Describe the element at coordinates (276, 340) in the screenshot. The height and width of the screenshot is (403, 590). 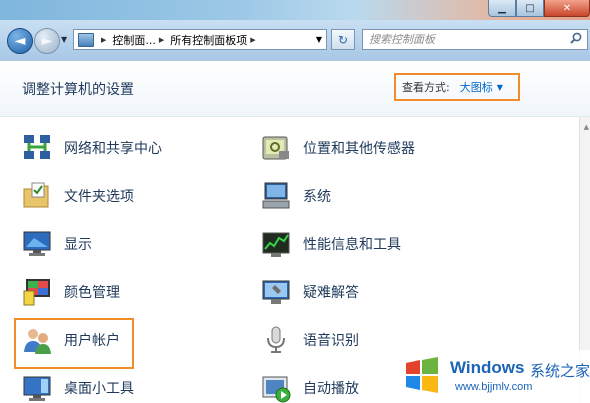
I see `microphone-icon` at that location.